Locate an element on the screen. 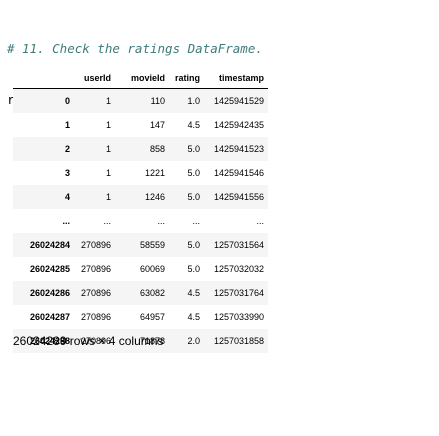 This screenshot has height=436, width=439. column-header-rating: rating is located at coordinates (182, 78).